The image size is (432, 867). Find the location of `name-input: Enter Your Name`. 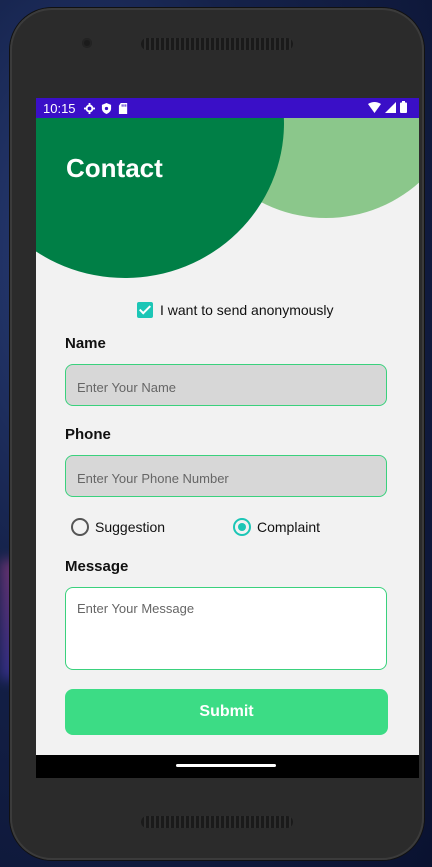

name-input: Enter Your Name is located at coordinates (226, 385).